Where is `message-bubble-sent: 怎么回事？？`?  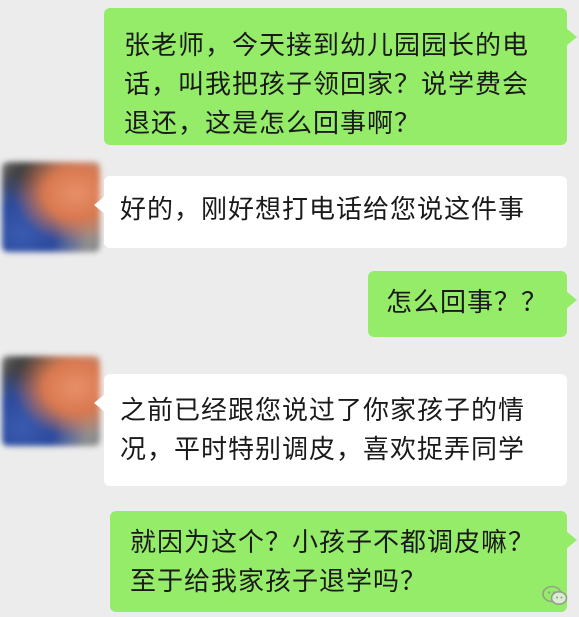 message-bubble-sent: 怎么回事？？ is located at coordinates (472, 304).